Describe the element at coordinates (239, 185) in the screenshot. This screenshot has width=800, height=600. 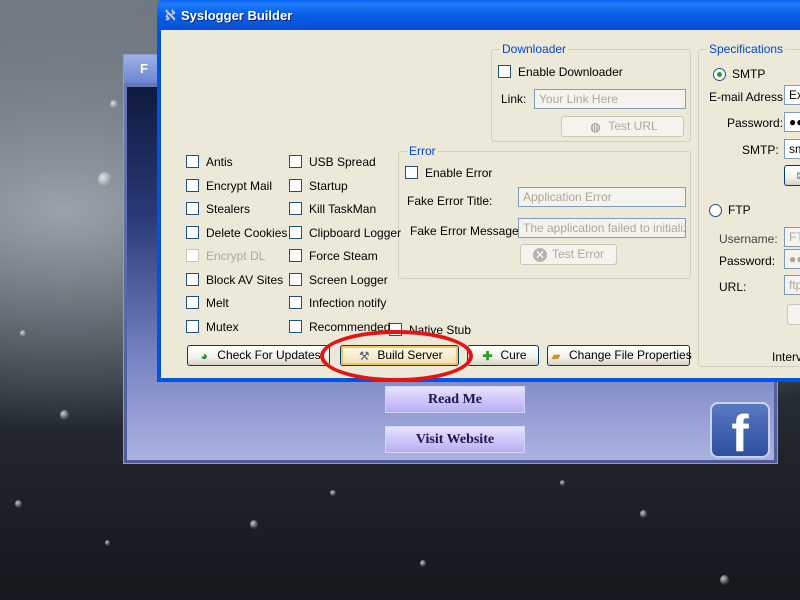
I see `checkbox-label: Encrypt Mail` at that location.